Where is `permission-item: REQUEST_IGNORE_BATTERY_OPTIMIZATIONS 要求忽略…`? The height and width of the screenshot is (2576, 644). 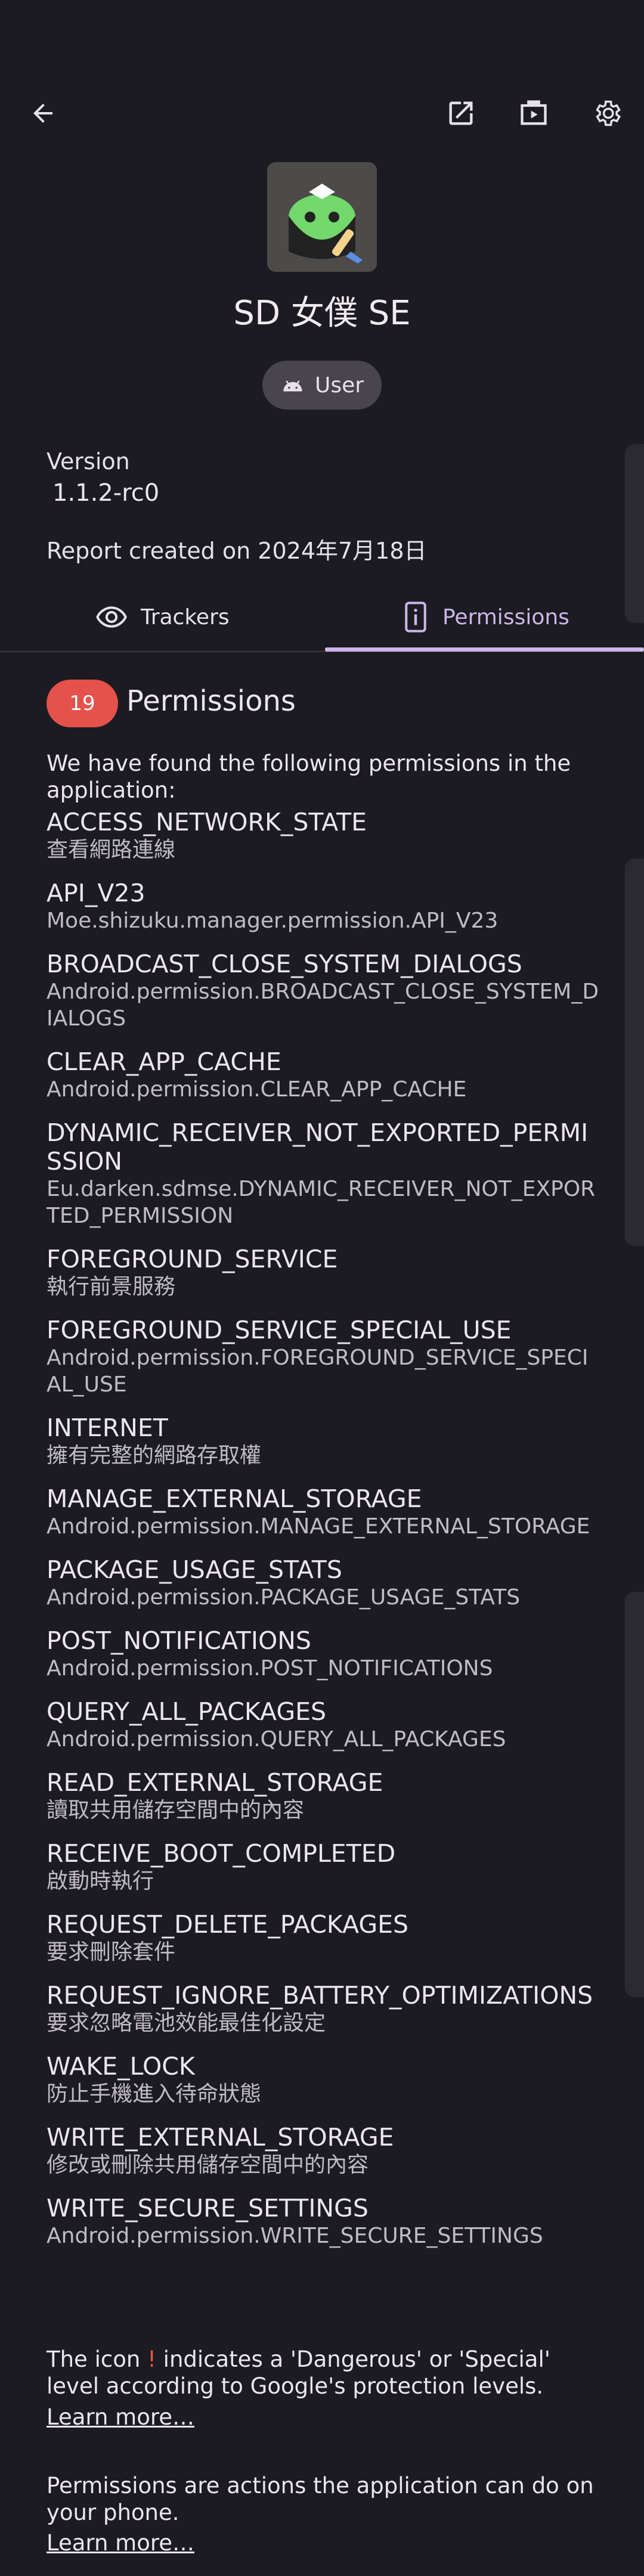 permission-item: REQUEST_IGNORE_BATTERY_OPTIMIZATIONS 要求忽略… is located at coordinates (324, 2008).